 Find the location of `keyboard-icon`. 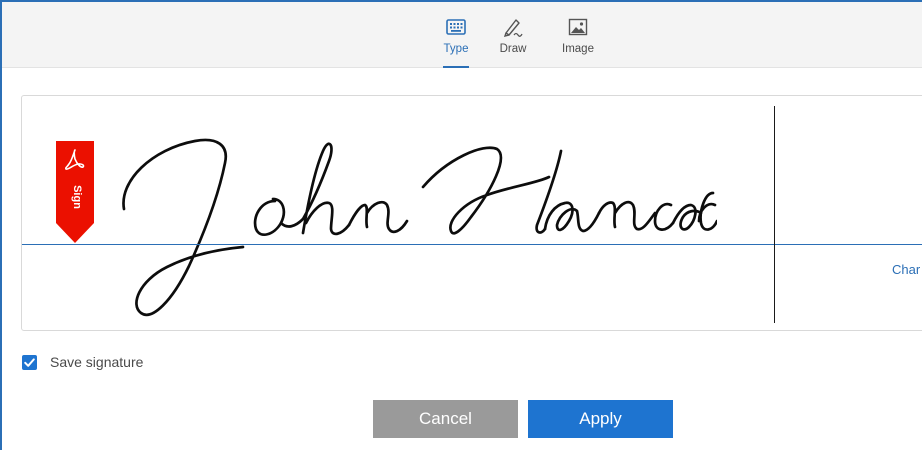

keyboard-icon is located at coordinates (456, 27).